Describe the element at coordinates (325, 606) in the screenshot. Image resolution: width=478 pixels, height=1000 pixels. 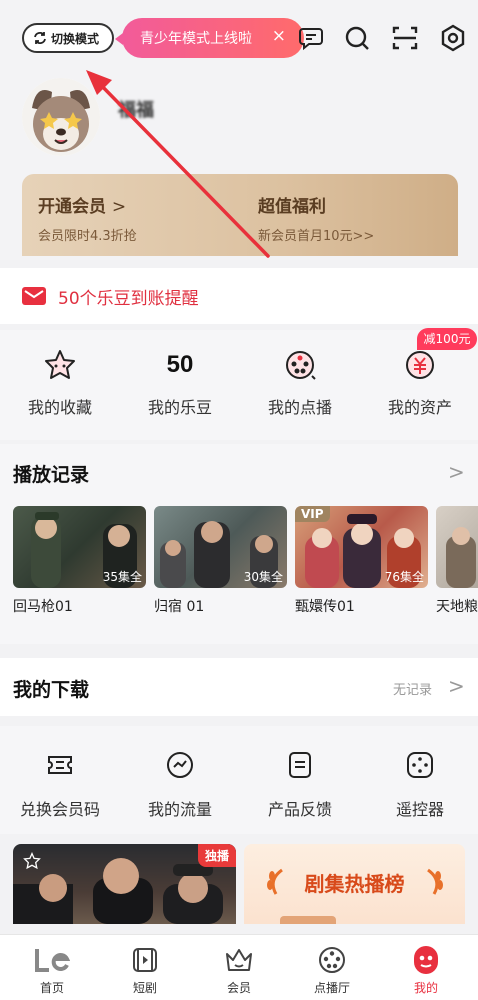
I see `history-item-title: 甄嬛传01` at that location.